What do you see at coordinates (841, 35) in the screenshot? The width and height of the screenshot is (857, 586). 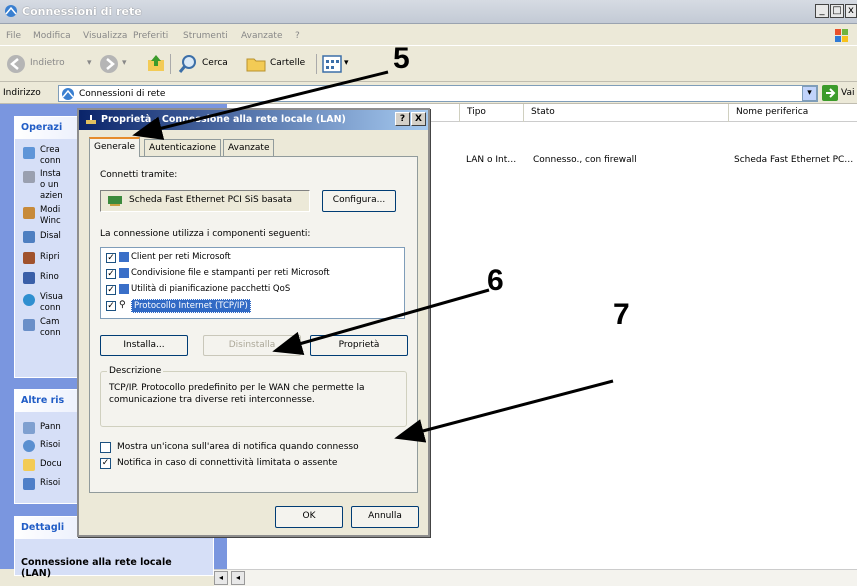 I see `windows-logo-icon` at bounding box center [841, 35].